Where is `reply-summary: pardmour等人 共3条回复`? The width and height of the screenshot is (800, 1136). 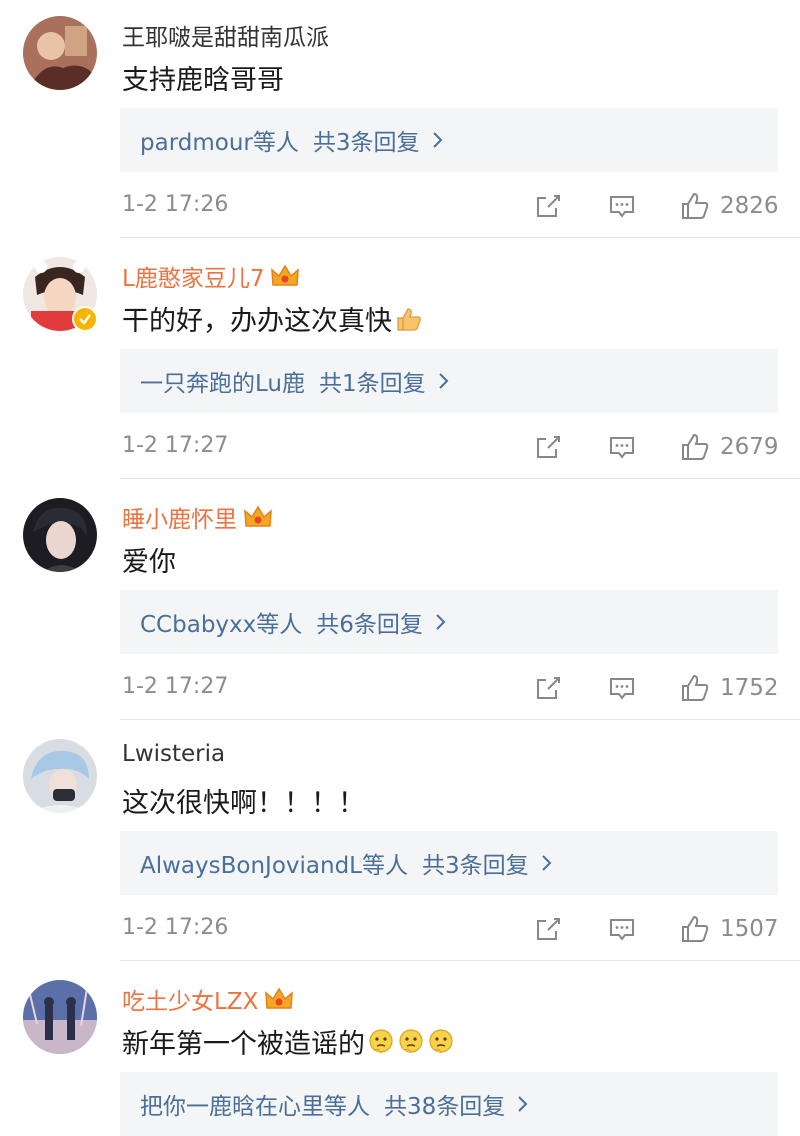 reply-summary: pardmour等人 共3条回复 is located at coordinates (449, 140).